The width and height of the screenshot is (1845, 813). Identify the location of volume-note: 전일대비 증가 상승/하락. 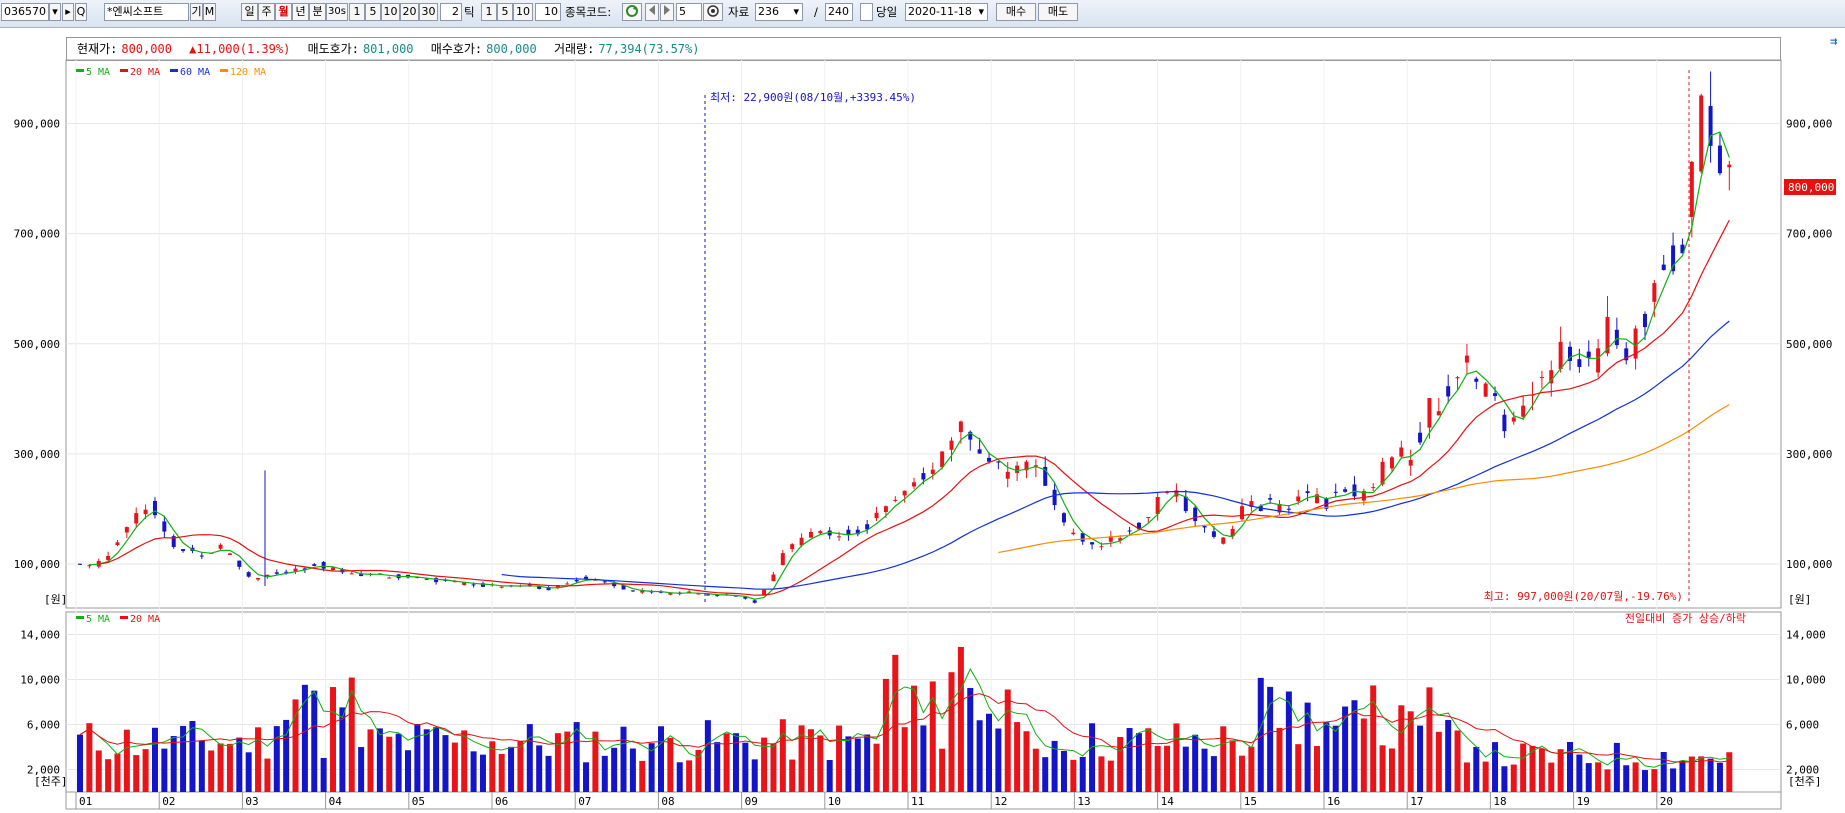
(1685, 618).